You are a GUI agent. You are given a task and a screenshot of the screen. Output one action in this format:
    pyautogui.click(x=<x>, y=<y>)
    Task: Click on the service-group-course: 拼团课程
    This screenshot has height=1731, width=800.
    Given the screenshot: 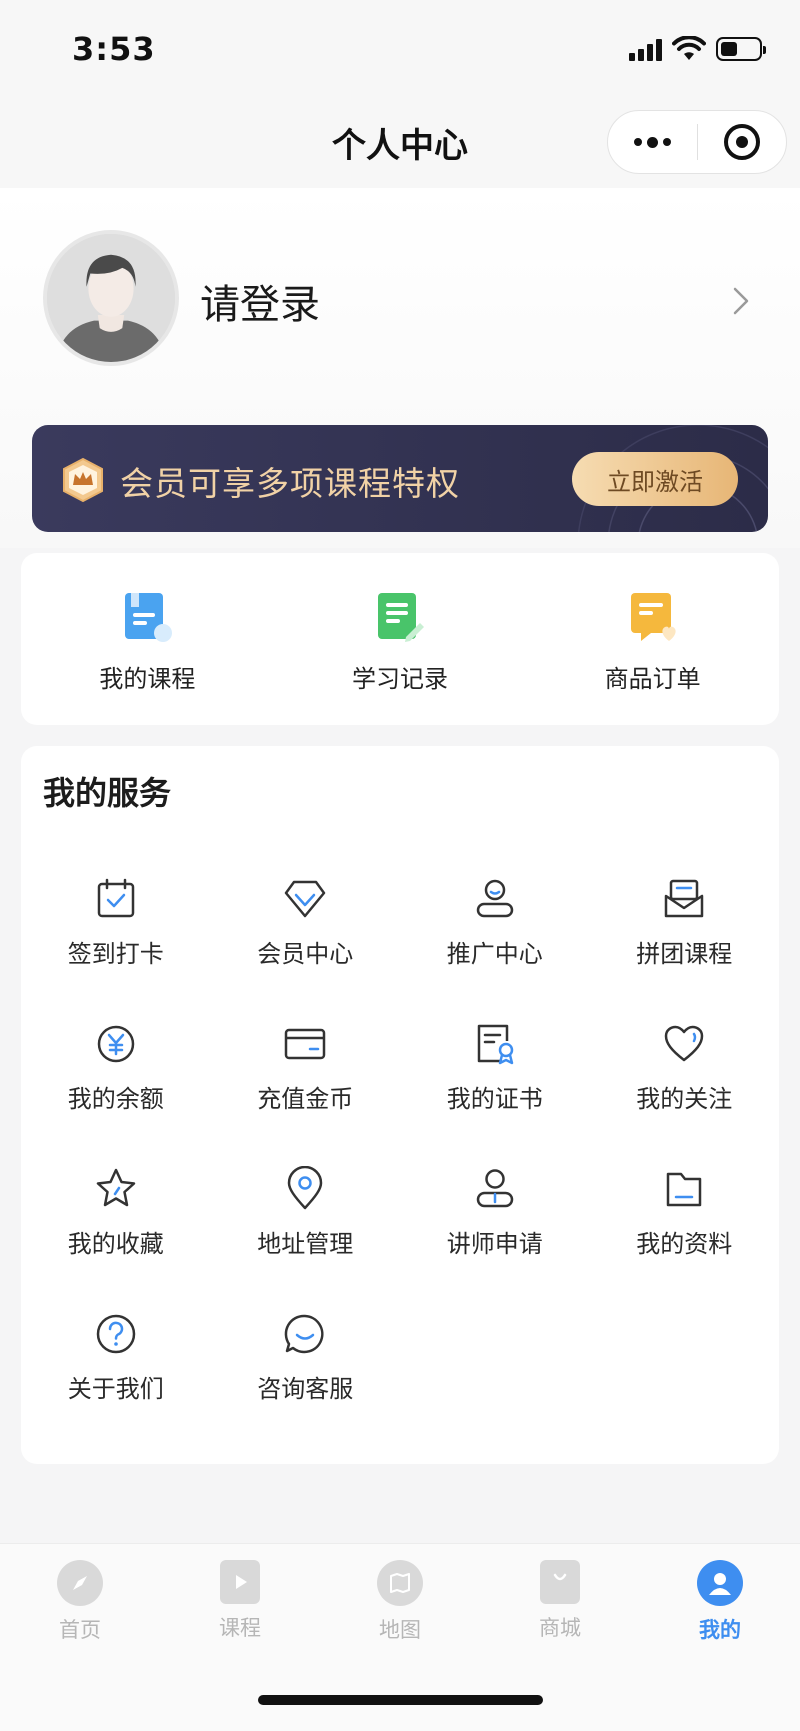 What is the action you would take?
    pyautogui.click(x=685, y=948)
    